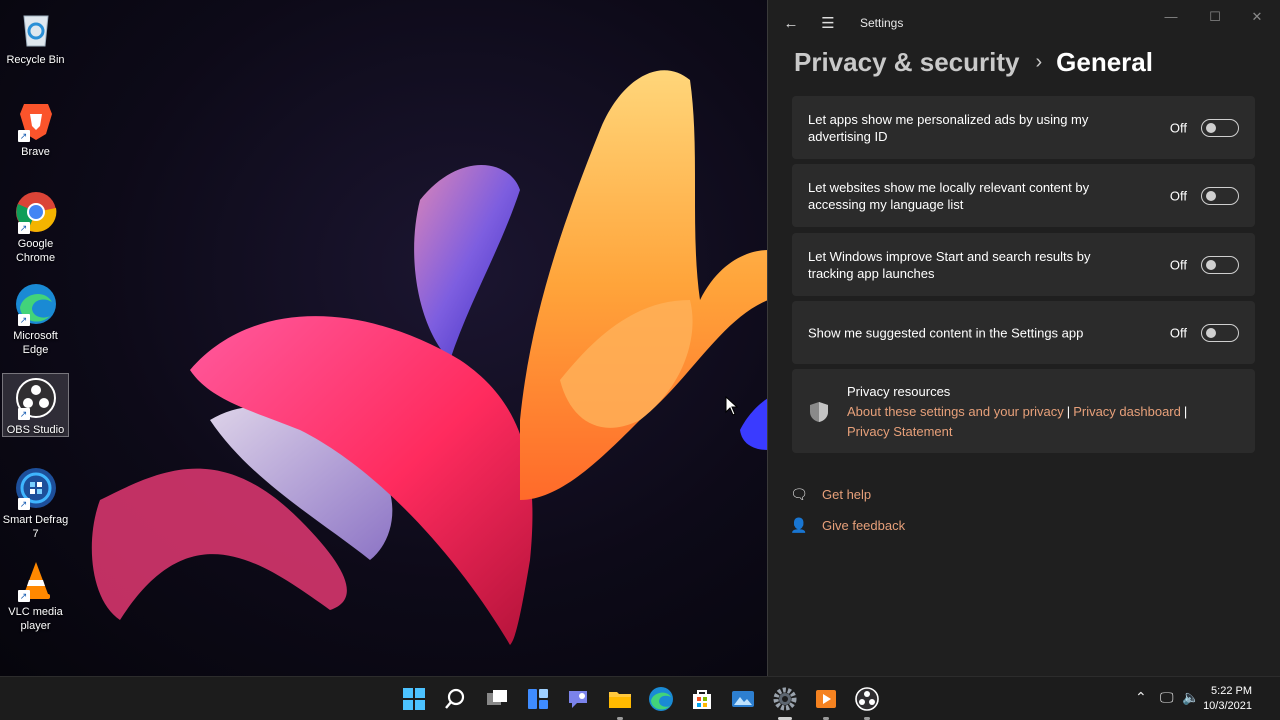 This screenshot has height=720, width=1280. Describe the element at coordinates (882, 23) in the screenshot. I see `app-title: Settings` at that location.